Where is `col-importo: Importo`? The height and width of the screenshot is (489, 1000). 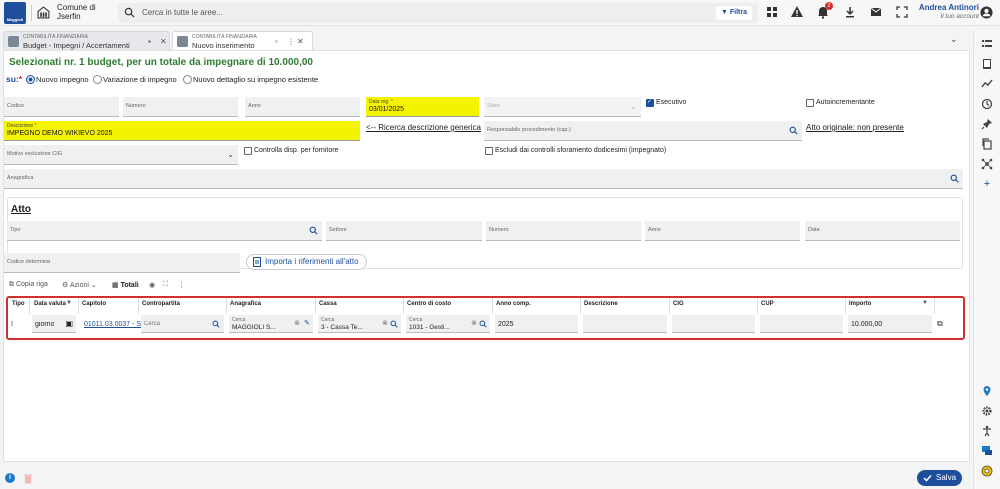 col-importo: Importo is located at coordinates (860, 304).